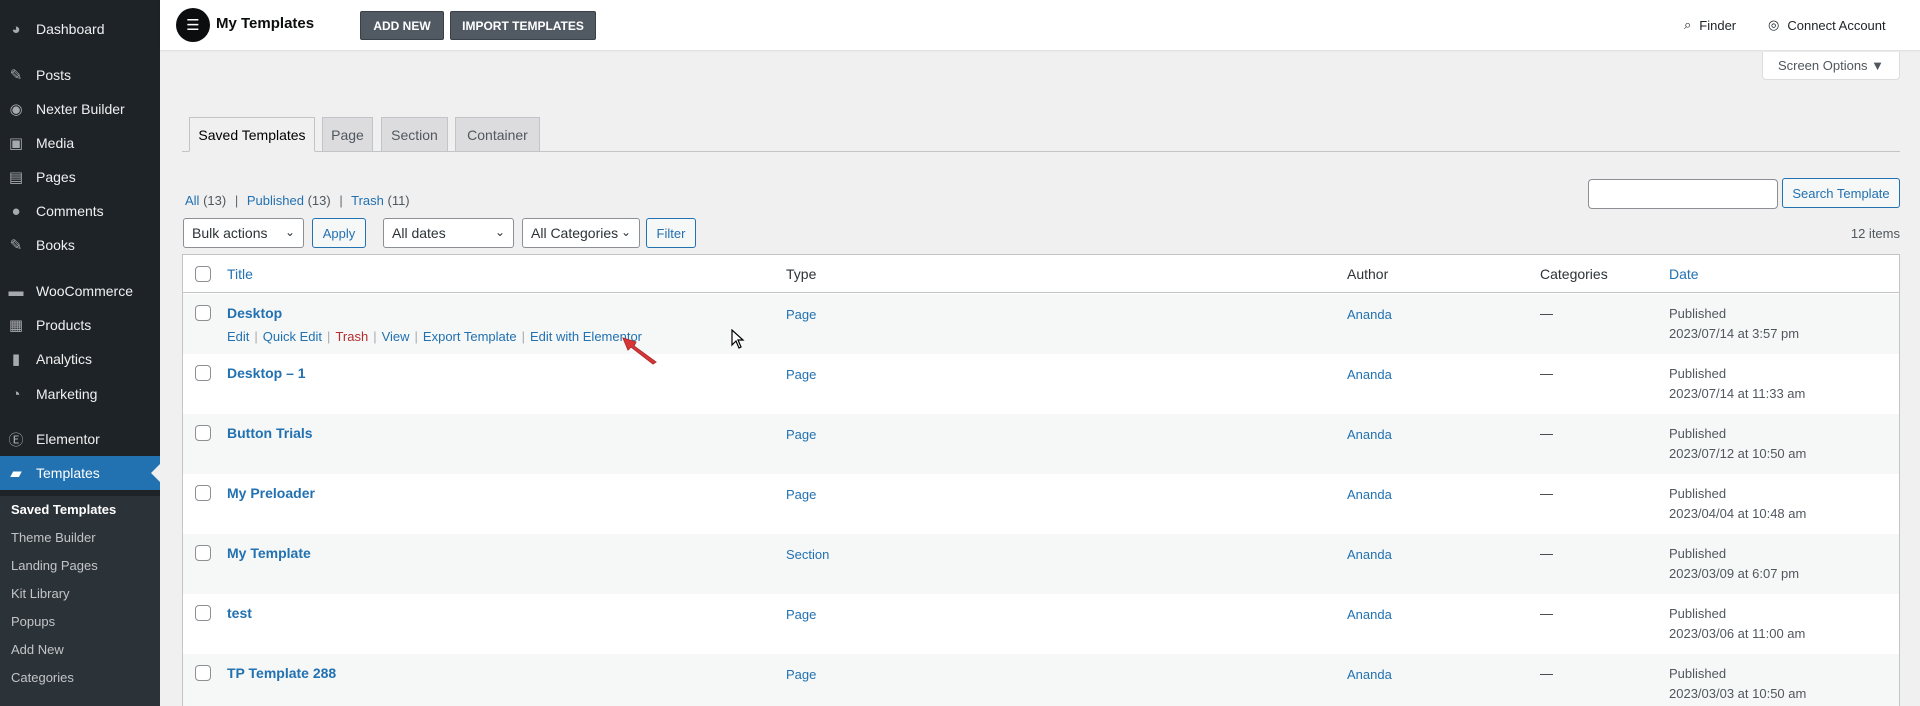 The image size is (1920, 706). I want to click on menu-item-analytics: ▮ Analytics, so click(80, 359).